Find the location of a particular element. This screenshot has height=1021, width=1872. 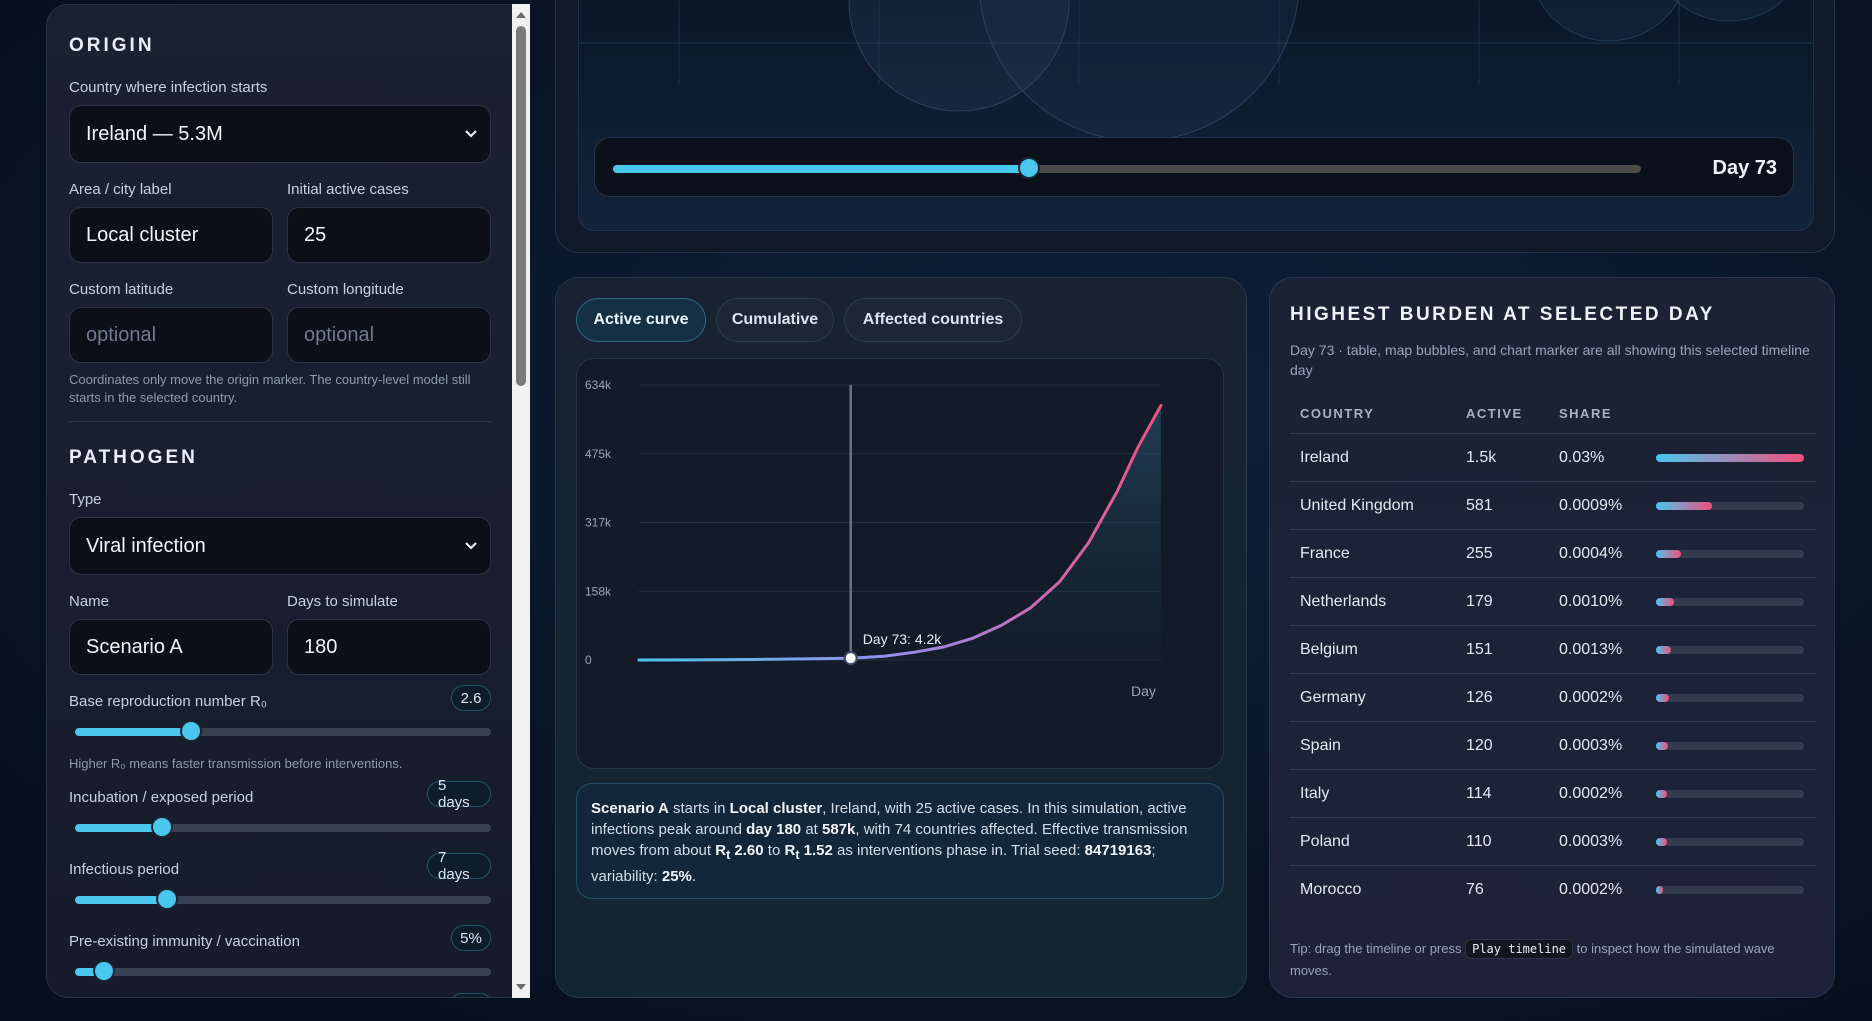

table-row: Ireland 1.5k 0.03% is located at coordinates (1553, 457).